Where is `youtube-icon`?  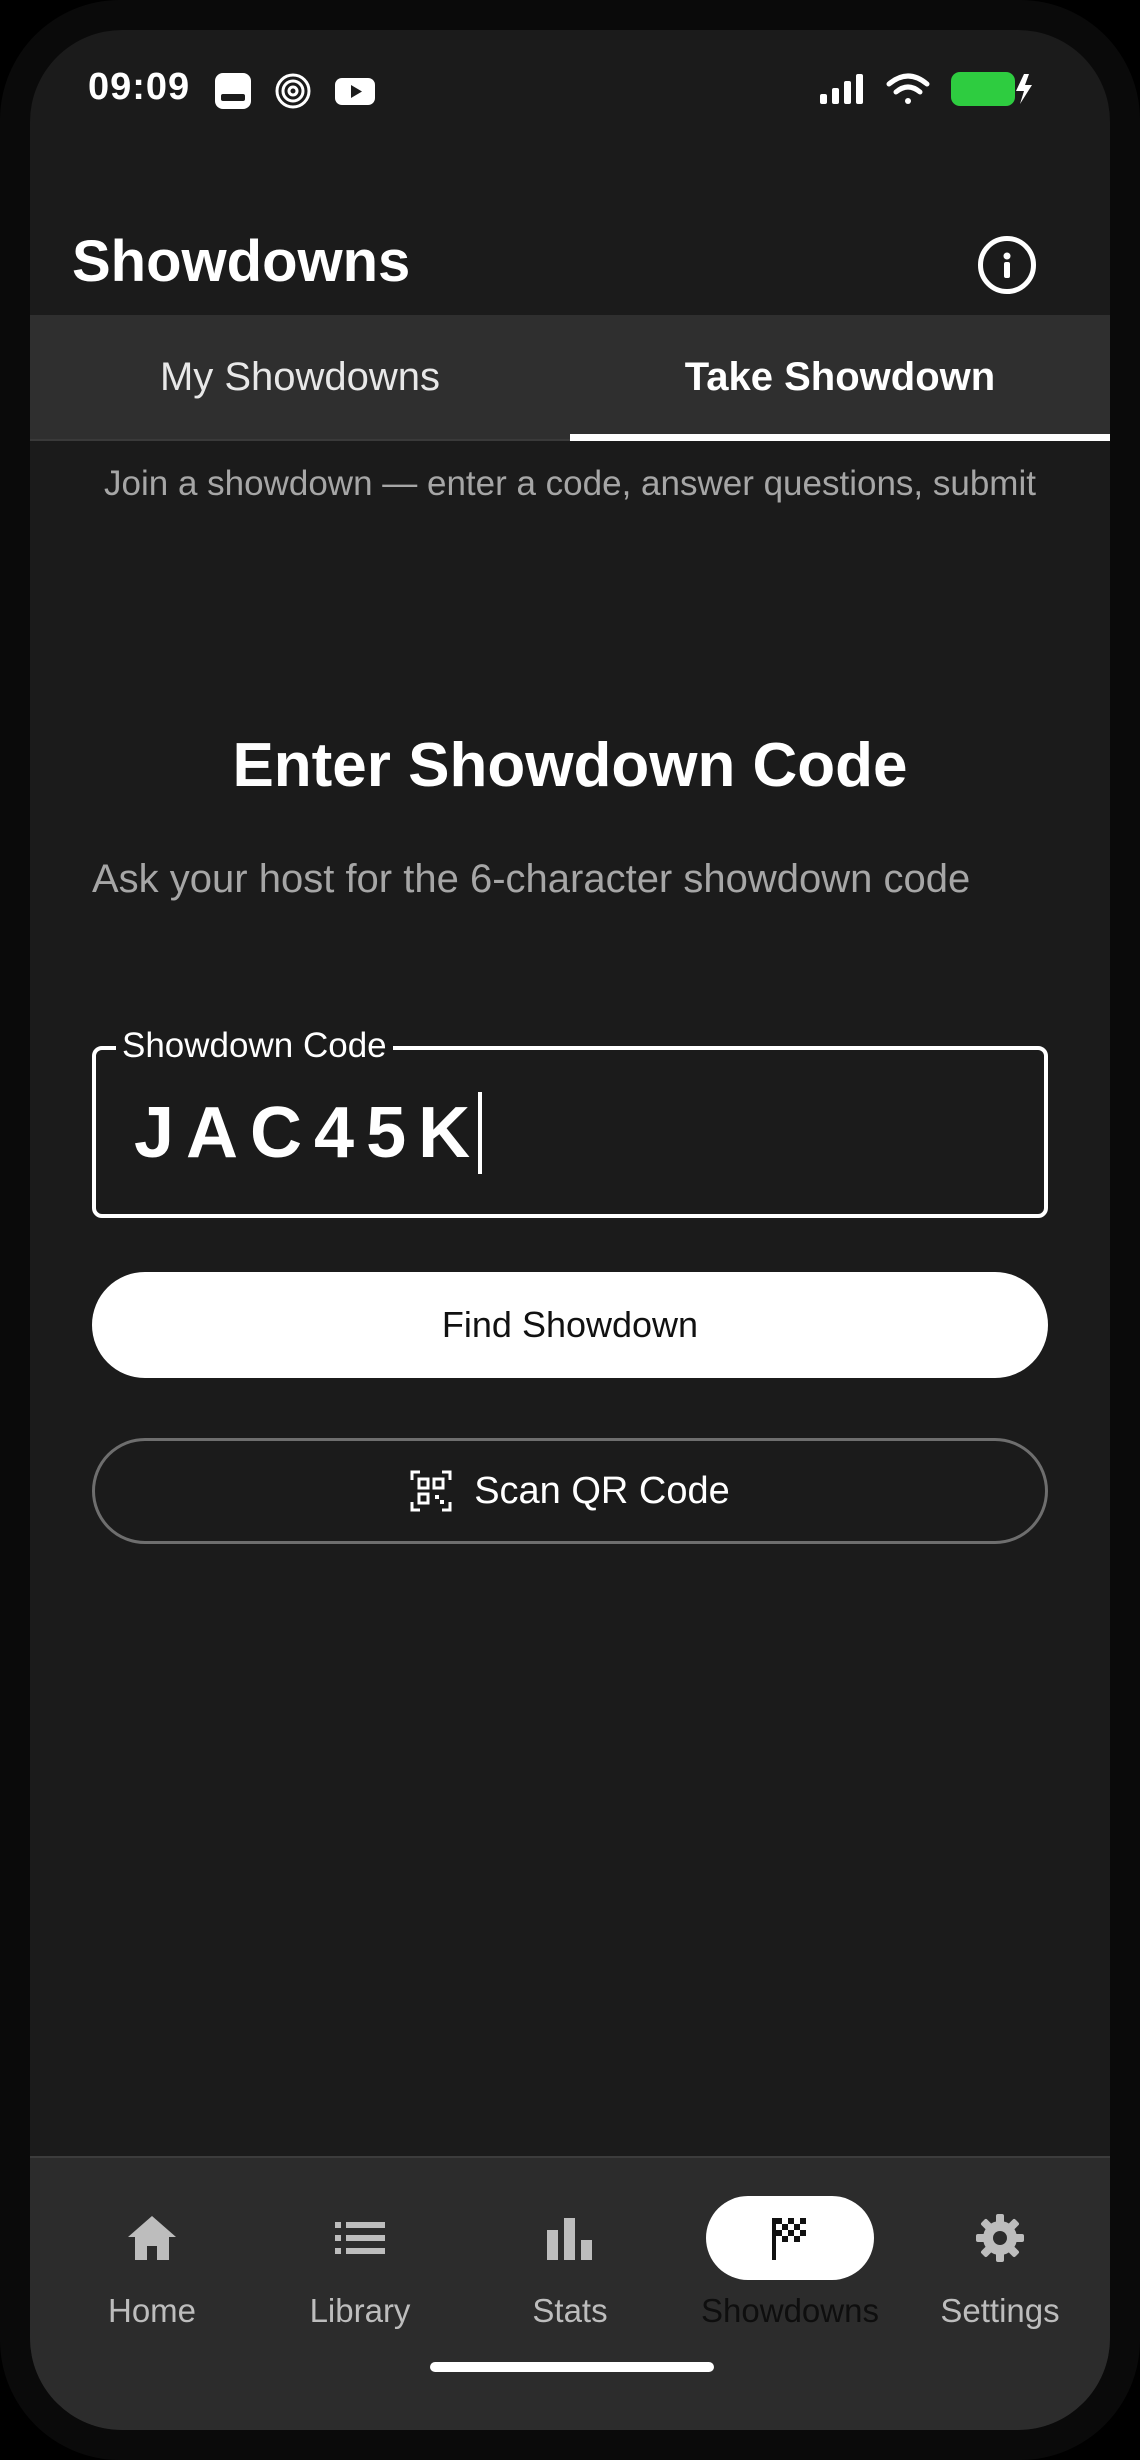
youtube-icon is located at coordinates (355, 93).